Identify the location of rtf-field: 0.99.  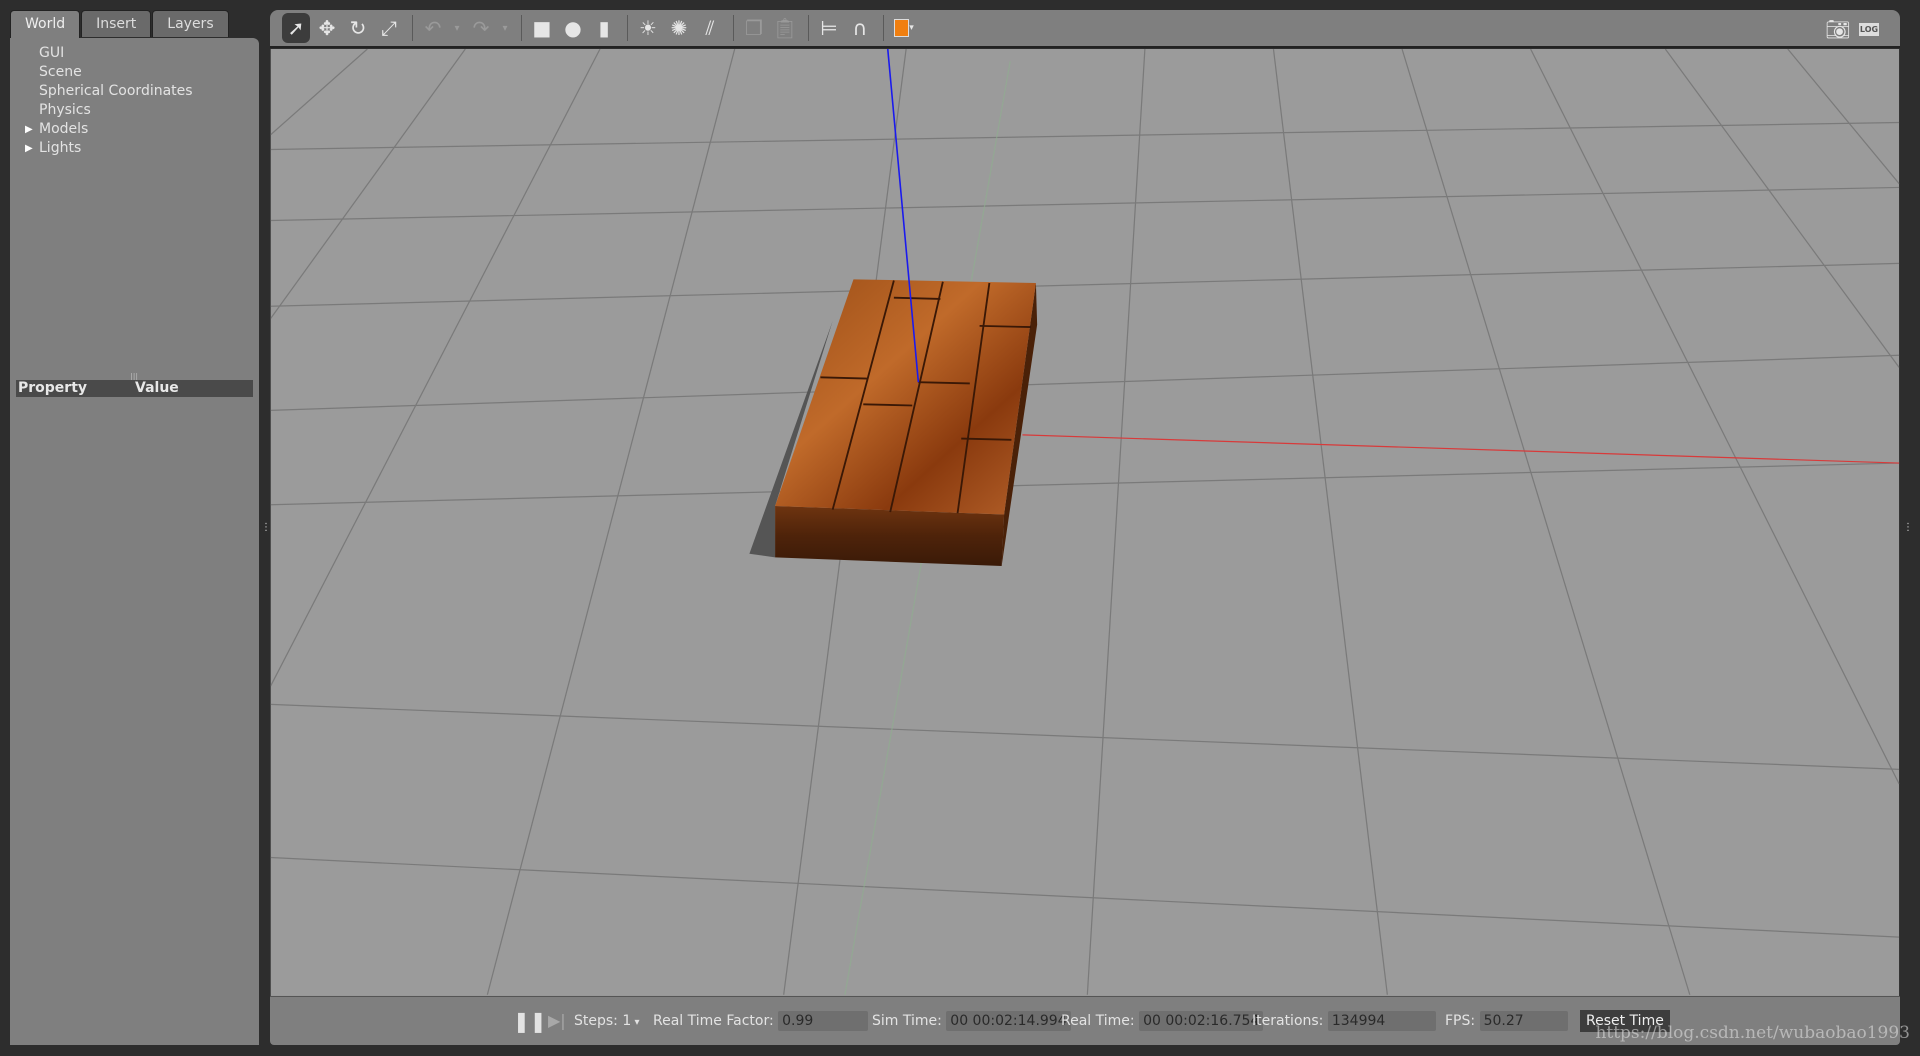
(823, 1021).